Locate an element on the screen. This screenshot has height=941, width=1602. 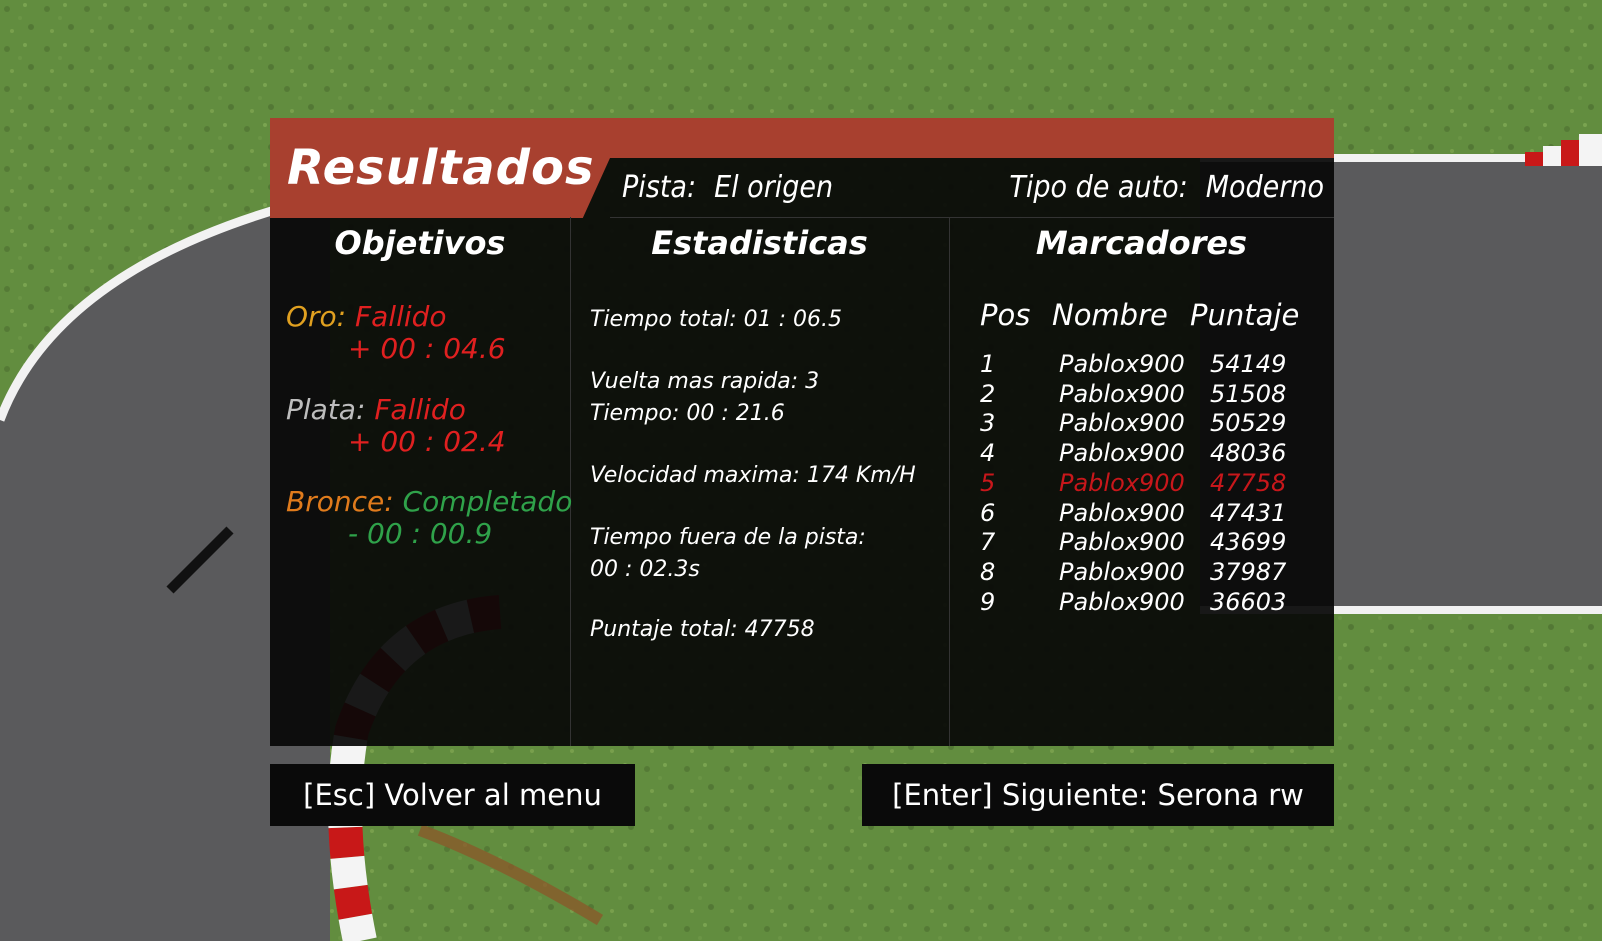
row-pos: 2 is located at coordinates (988, 393).